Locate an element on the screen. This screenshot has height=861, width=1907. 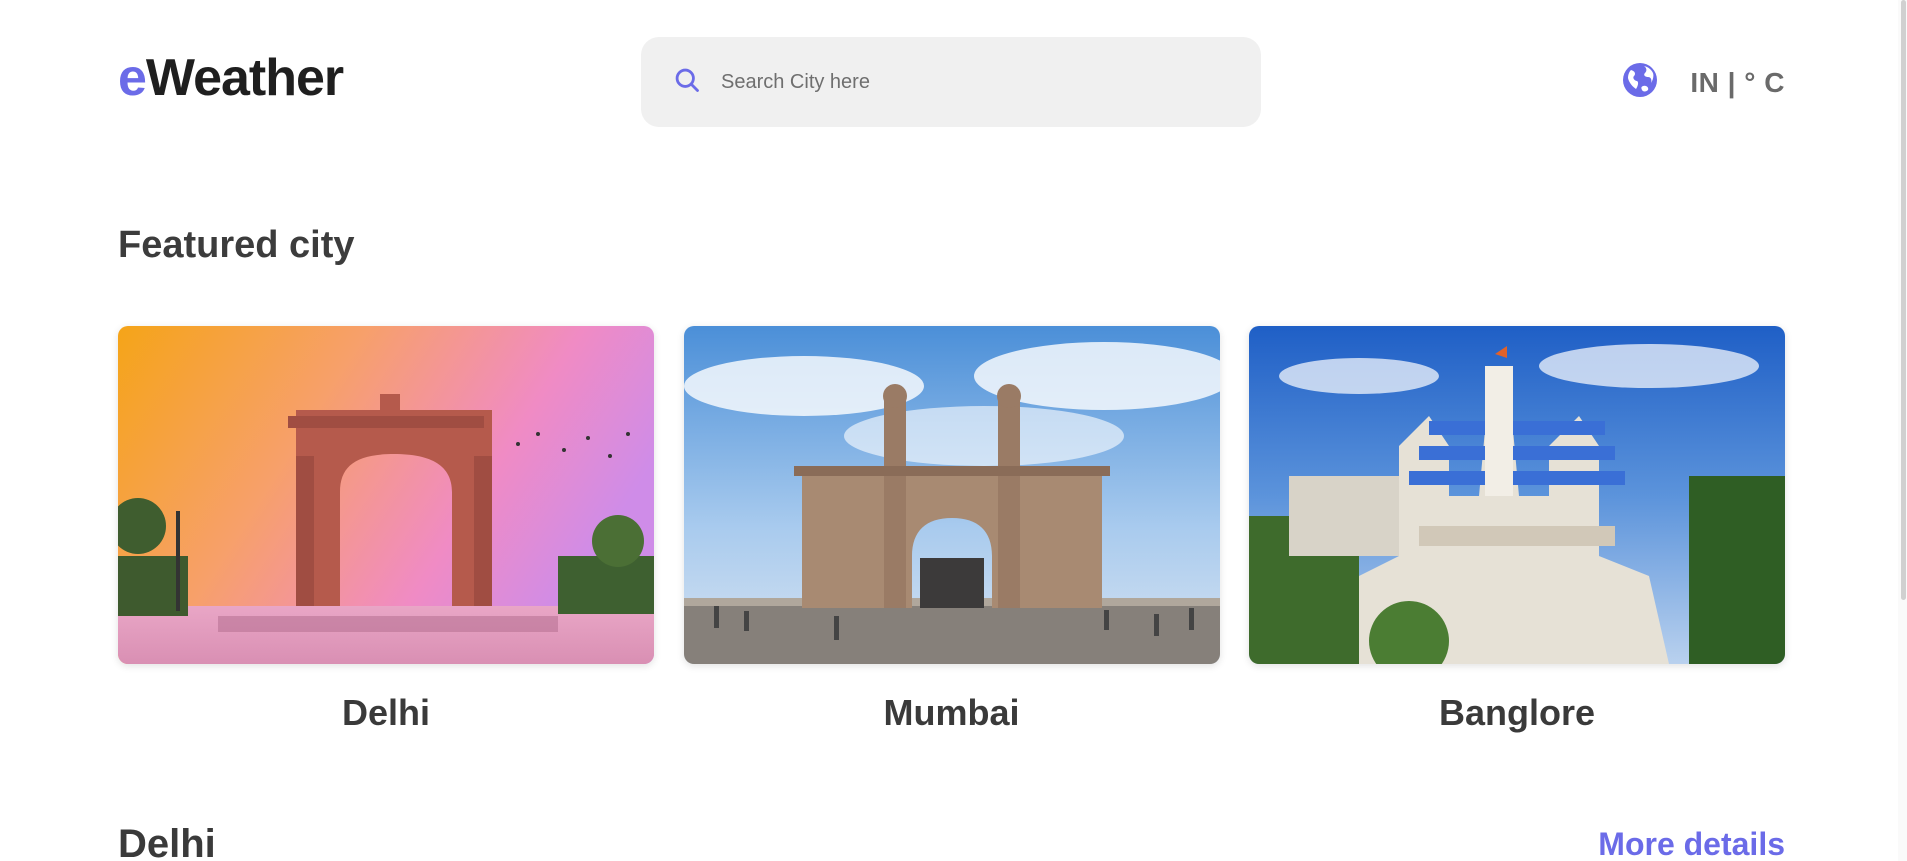
locale-switcher: IN | ° C is located at coordinates (1703, 82).